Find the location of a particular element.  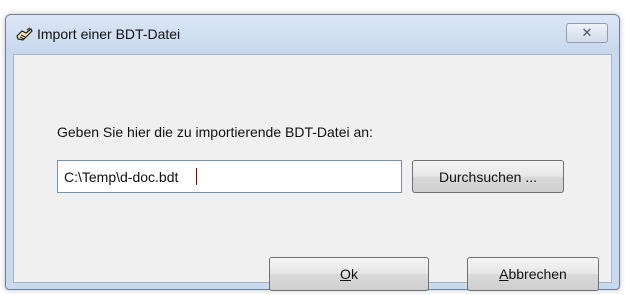

text-caret is located at coordinates (196, 176).